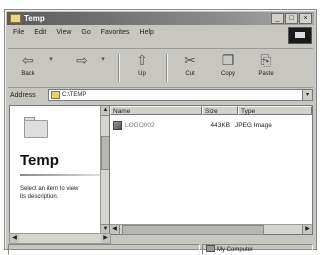 Image resolution: width=320 pixels, height=255 pixels. What do you see at coordinates (300, 35) in the screenshot?
I see `windows-logo-icon` at bounding box center [300, 35].